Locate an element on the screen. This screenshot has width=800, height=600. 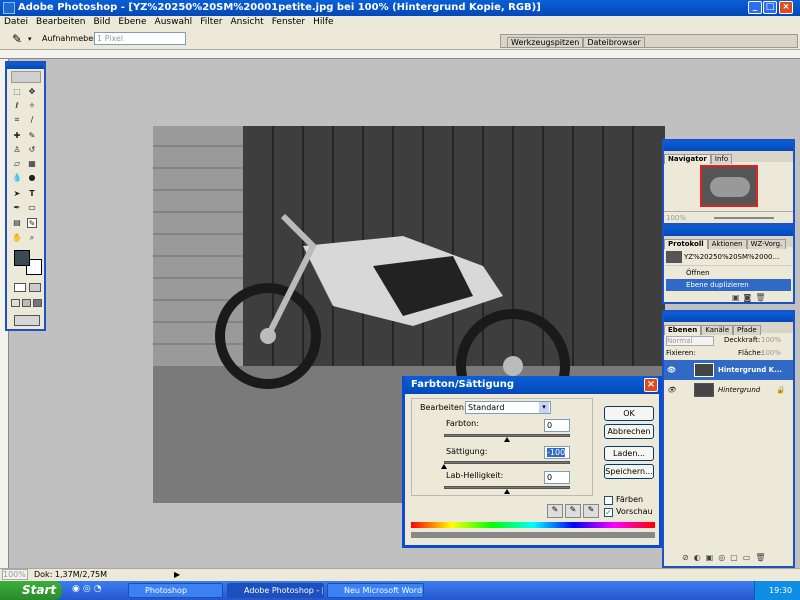
tab-file-browser: Dateibrowser is located at coordinates (614, 42).